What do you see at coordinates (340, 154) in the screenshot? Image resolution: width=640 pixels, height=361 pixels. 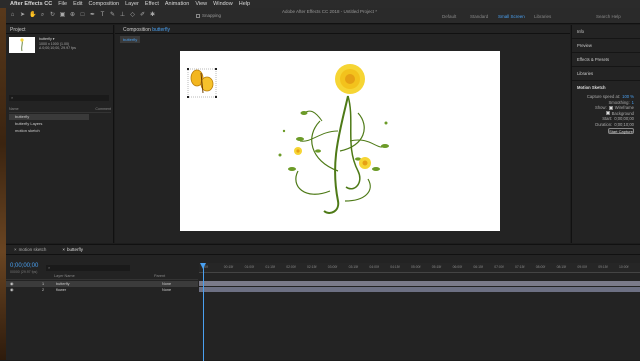 I see `flower-layer` at bounding box center [340, 154].